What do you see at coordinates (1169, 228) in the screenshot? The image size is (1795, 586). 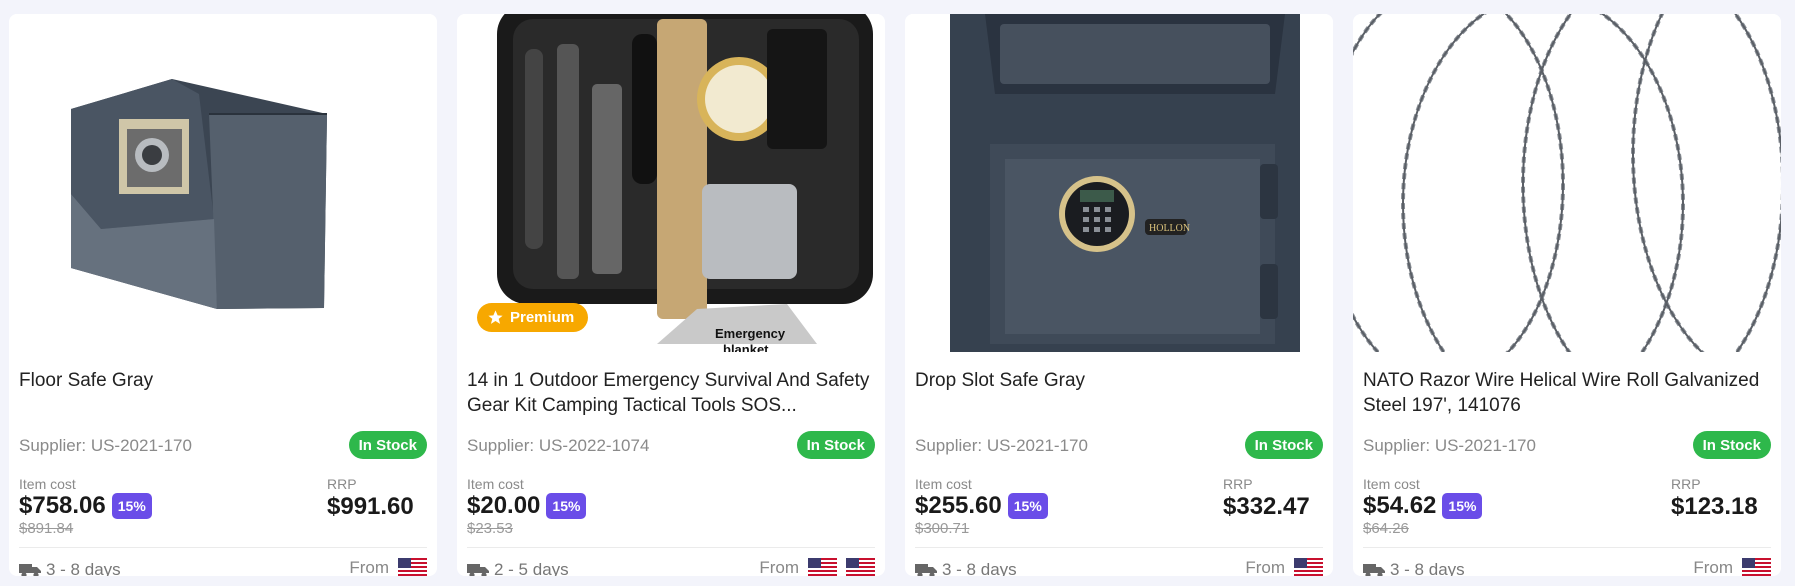 I see `hollon-logo-text: HOLLON` at bounding box center [1169, 228].